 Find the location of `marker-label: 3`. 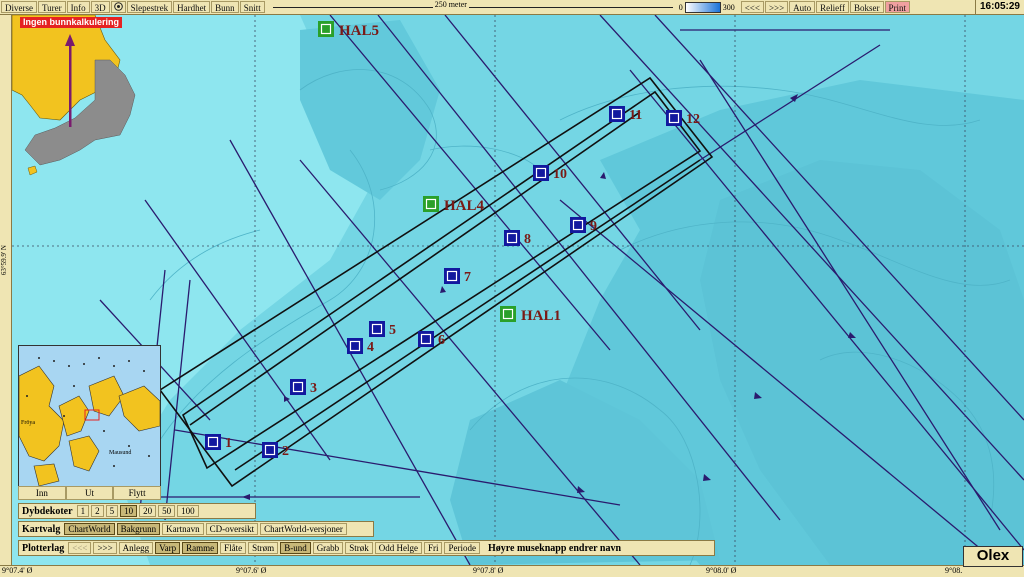

marker-label: 3 is located at coordinates (313, 388).